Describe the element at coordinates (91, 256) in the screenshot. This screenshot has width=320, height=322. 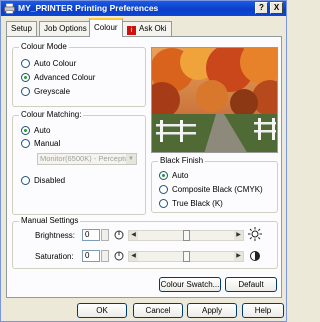
I see `saturation-input: 0` at that location.